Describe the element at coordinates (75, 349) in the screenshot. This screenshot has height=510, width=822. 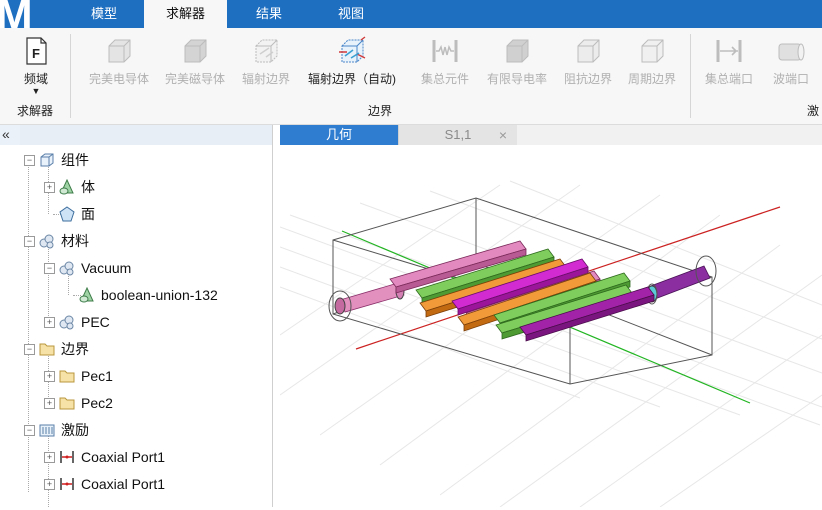
I see `tree-label: 边界` at that location.